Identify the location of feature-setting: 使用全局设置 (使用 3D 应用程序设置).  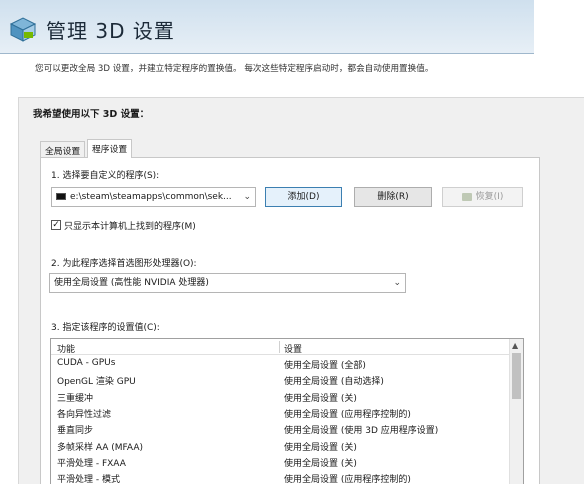
(361, 431).